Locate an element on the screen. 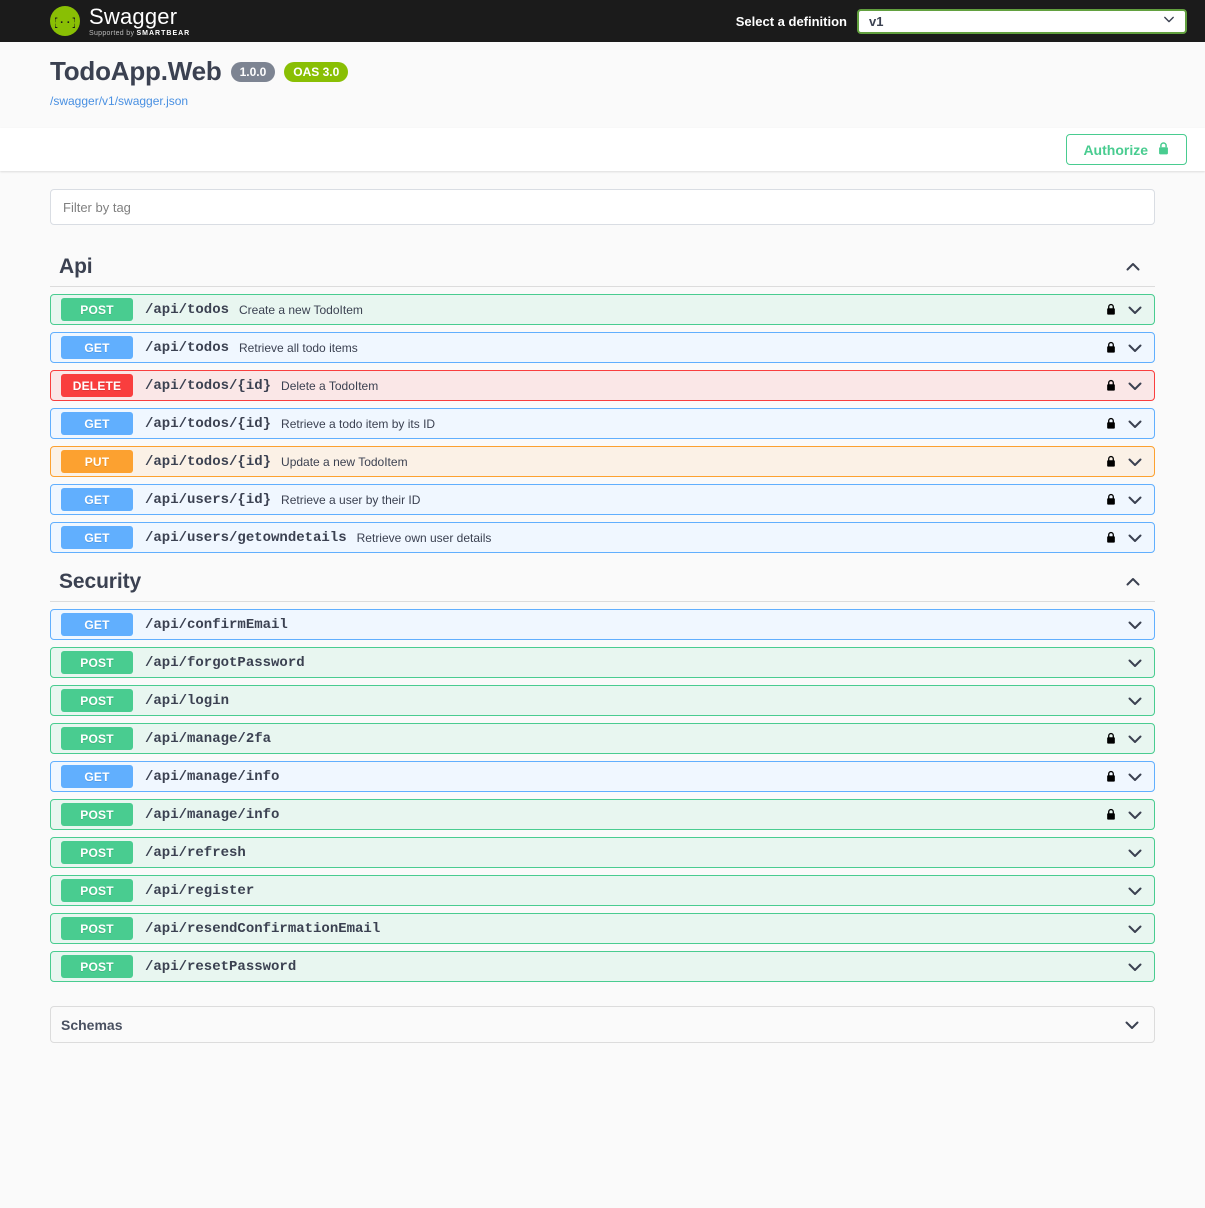  authorize-button: Authorize is located at coordinates (1126, 149).